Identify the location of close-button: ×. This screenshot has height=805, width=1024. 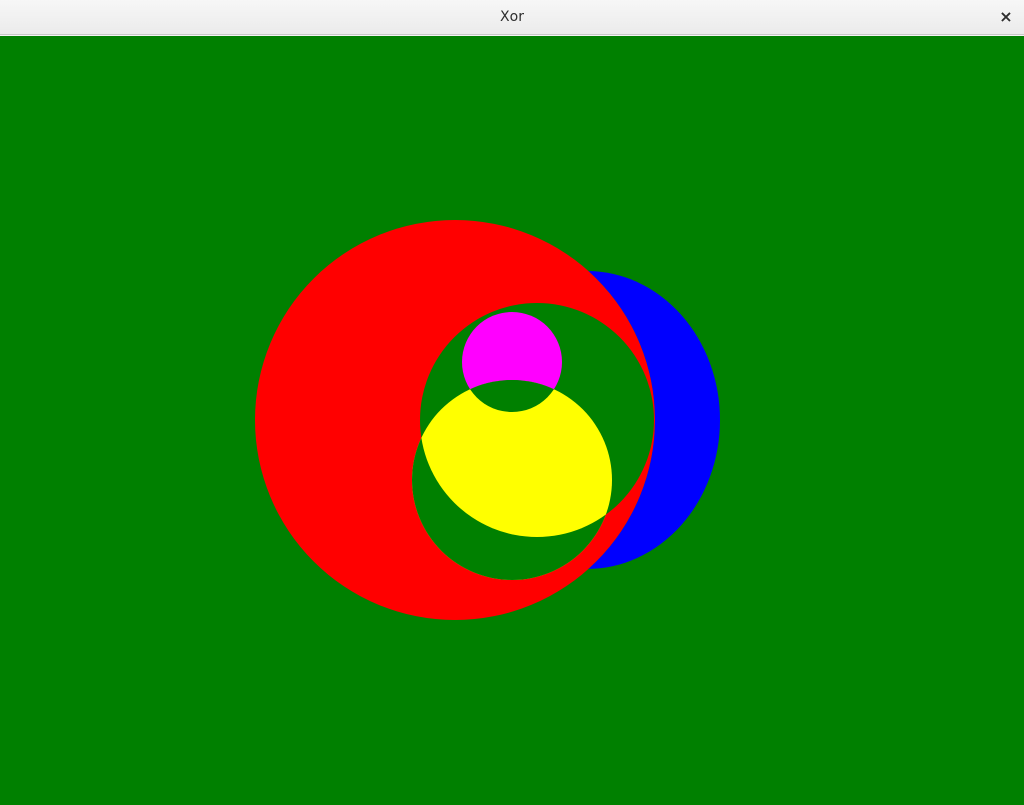
(1006, 17).